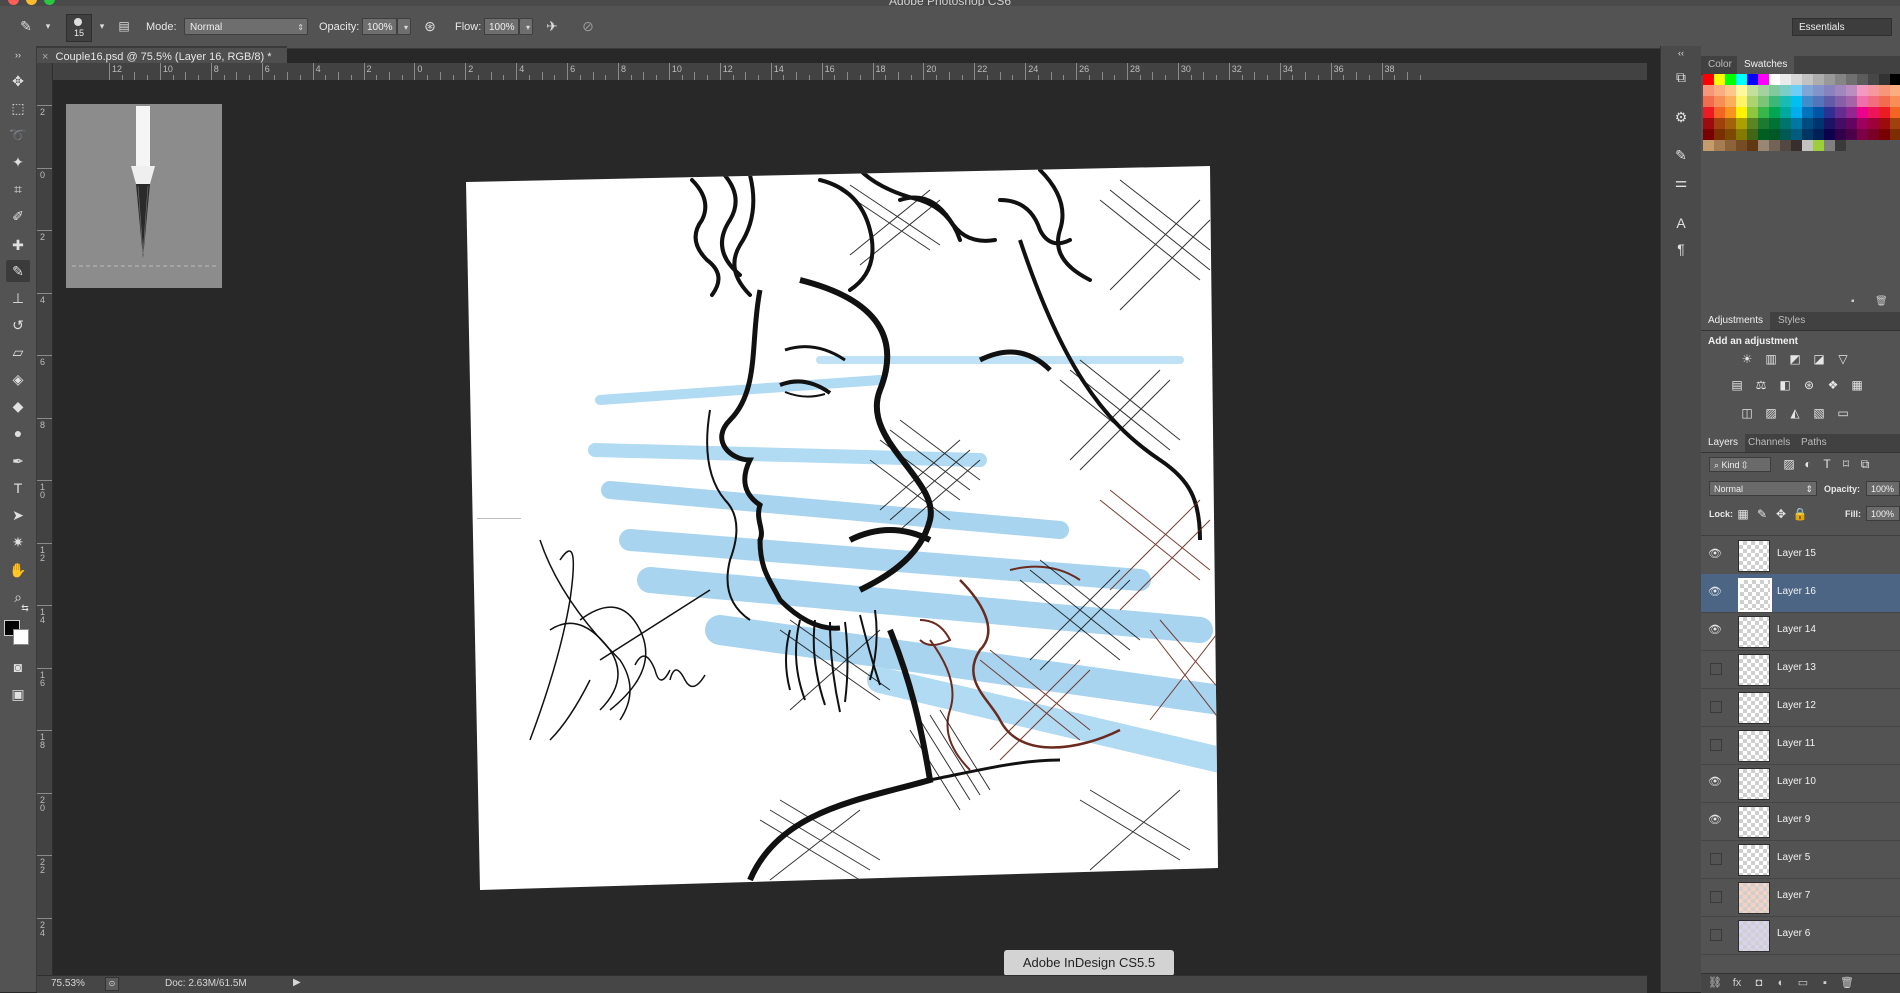 The image size is (1900, 993). I want to click on lock-transparent-icon: ▦, so click(1743, 514).